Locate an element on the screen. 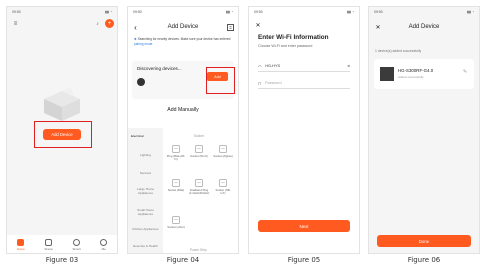 This screenshot has width=480, height=269. device-tile: ∘∘ Socket (other) is located at coordinates (176, 222).